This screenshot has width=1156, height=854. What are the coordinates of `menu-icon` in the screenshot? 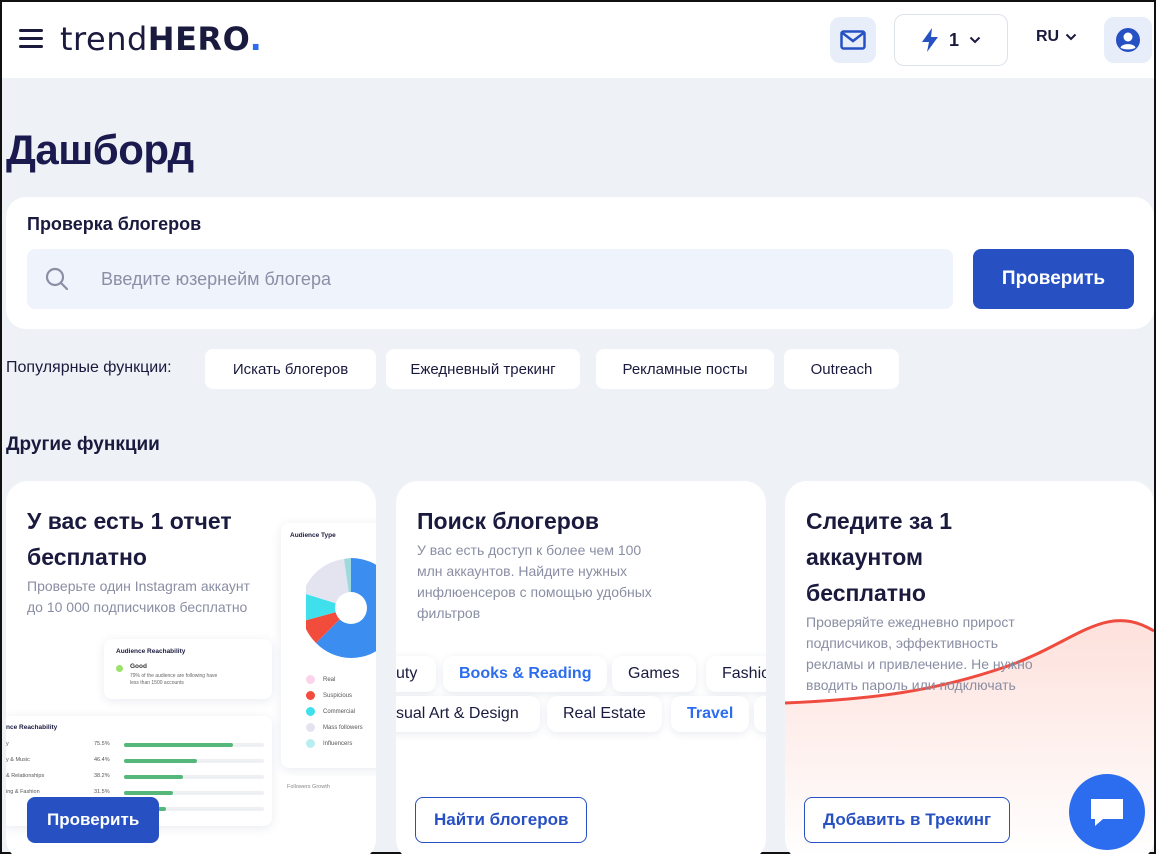 It's located at (31, 39).